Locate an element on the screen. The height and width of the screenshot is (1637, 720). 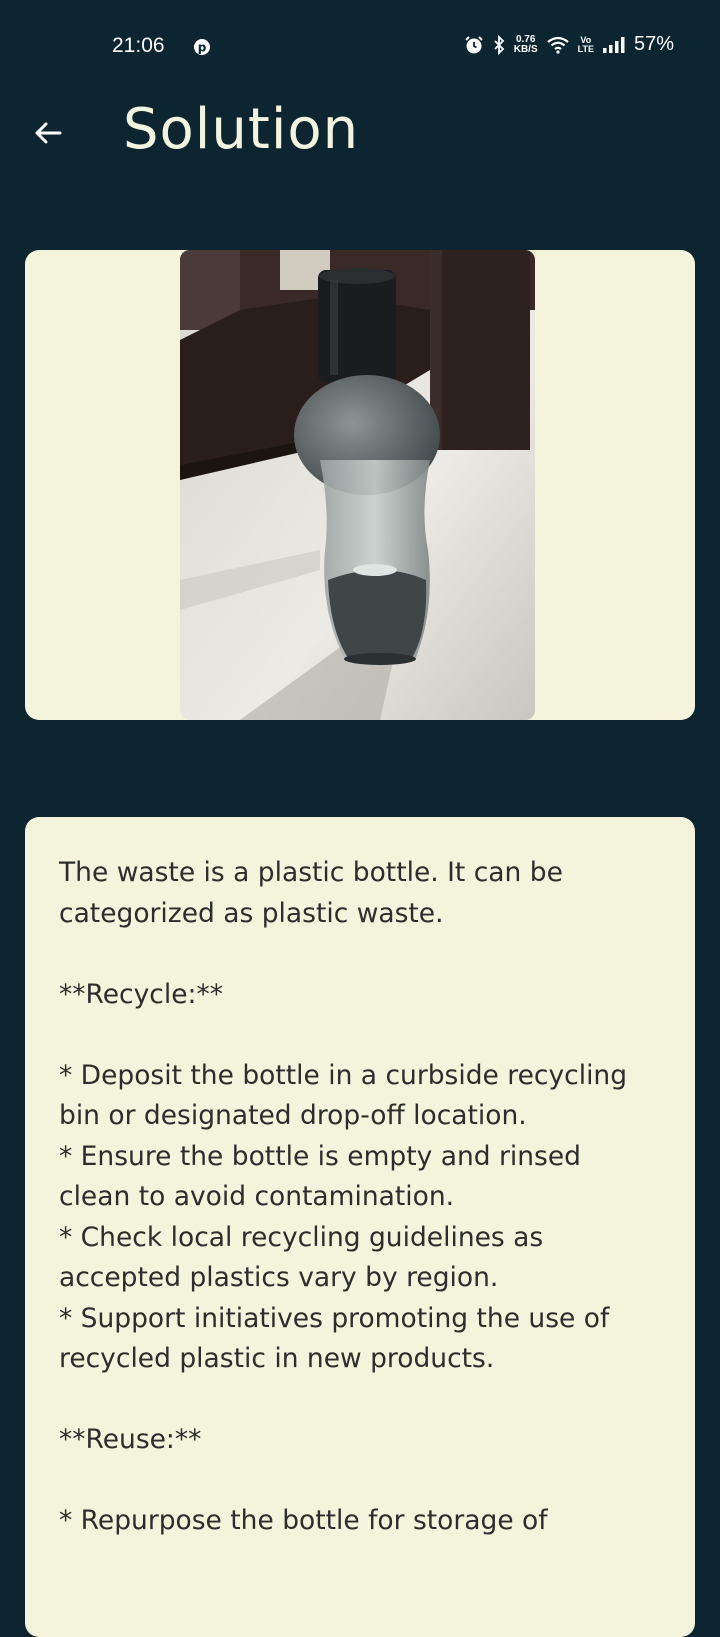
net-speed-unit: KB/S is located at coordinates (525, 49).